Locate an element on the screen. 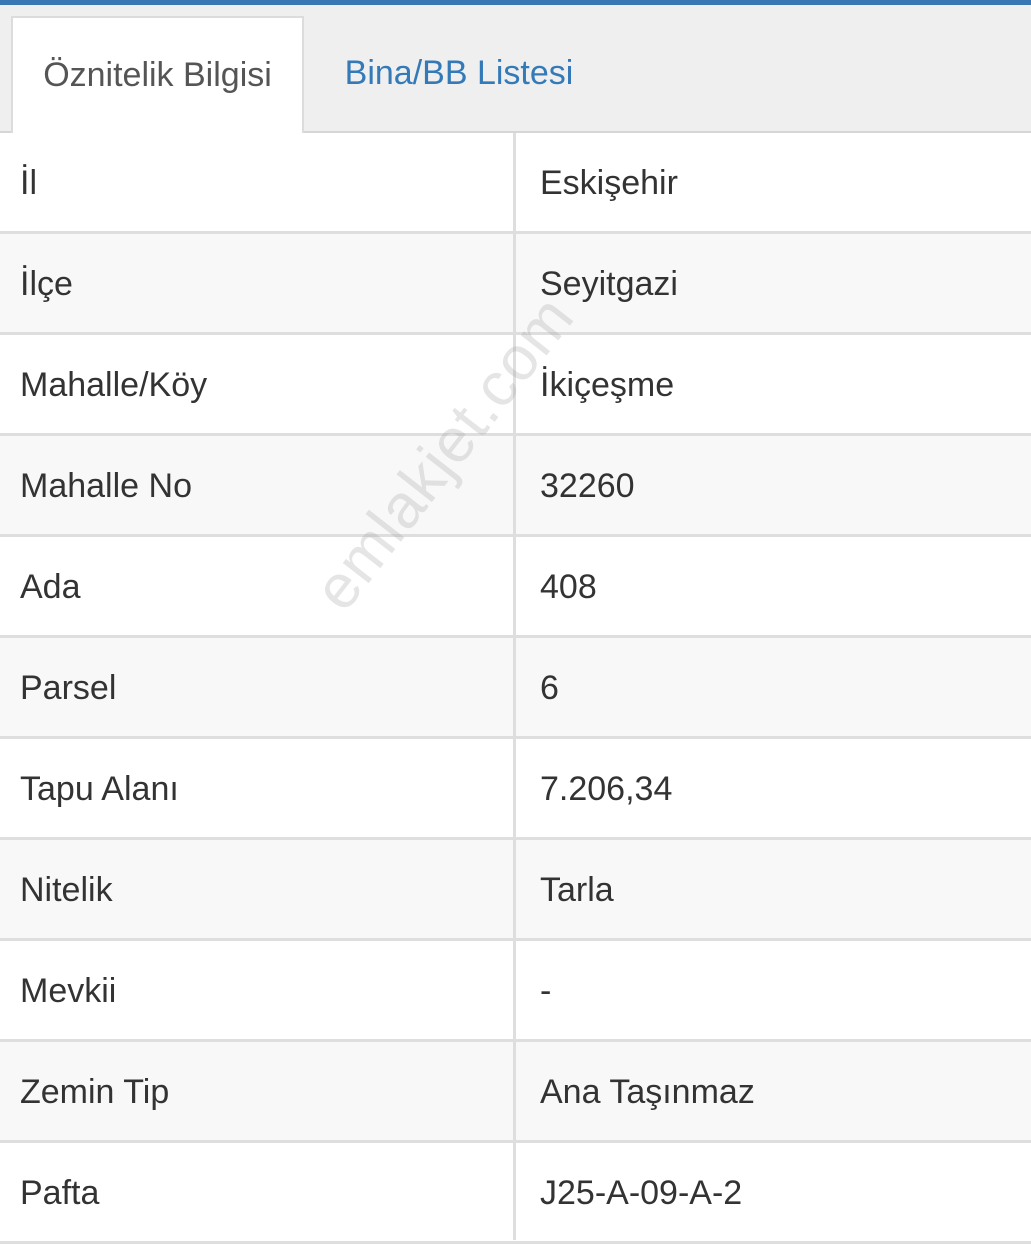  attribute-label: Nitelik is located at coordinates (66, 890).